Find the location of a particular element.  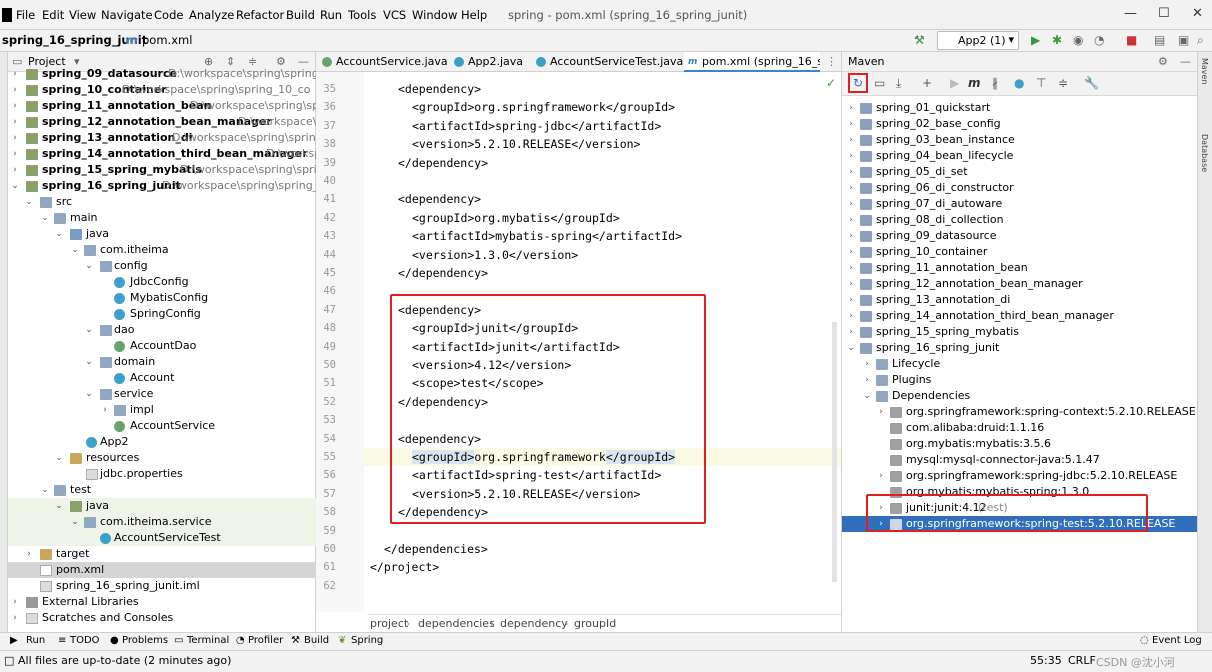

menu-view: View is located at coordinates (82, 15).